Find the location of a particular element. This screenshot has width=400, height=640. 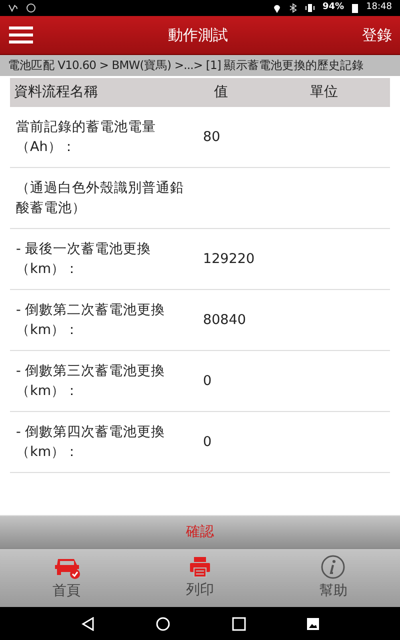

column-header: 單位 is located at coordinates (324, 92).